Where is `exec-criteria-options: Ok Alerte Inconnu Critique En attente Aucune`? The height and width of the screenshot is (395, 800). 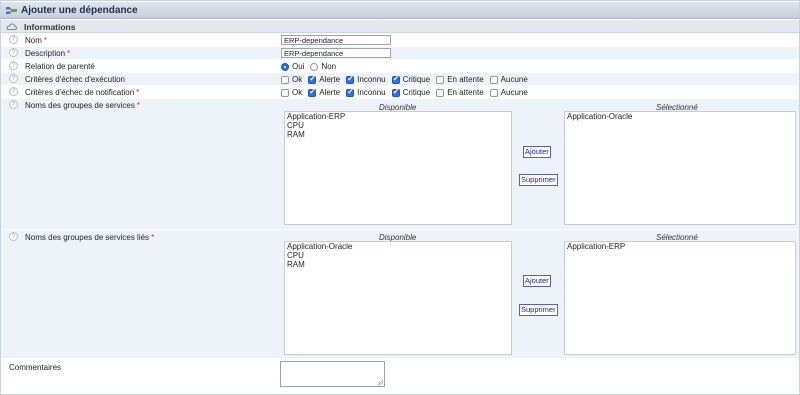 exec-criteria-options: Ok Alerte Inconnu Critique En attente Aucune is located at coordinates (406, 79).